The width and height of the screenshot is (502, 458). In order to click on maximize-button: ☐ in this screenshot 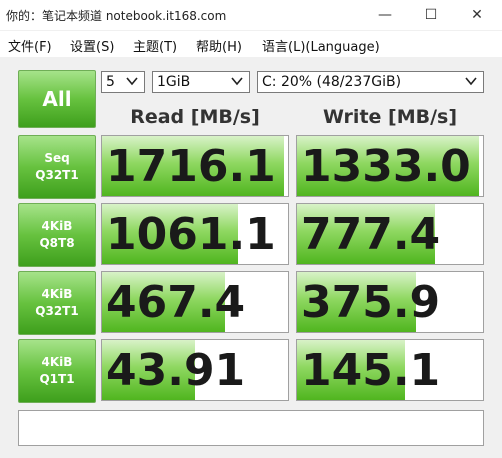, I will do `click(431, 15)`.